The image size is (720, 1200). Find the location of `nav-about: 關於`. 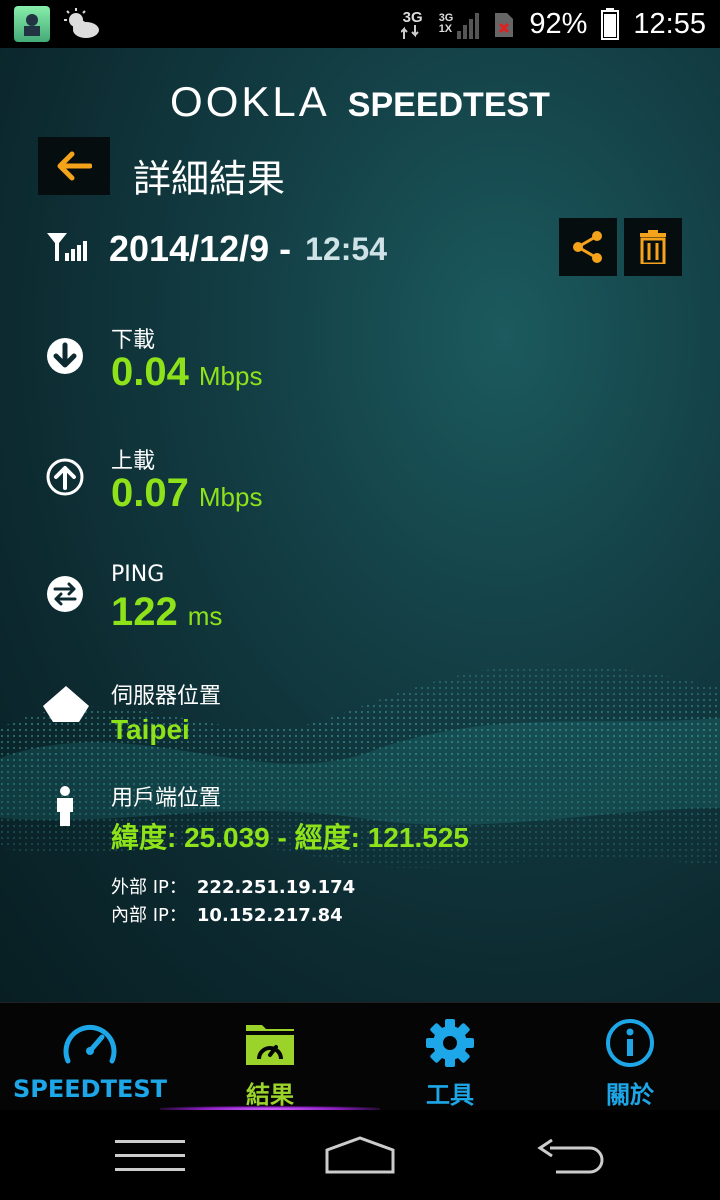

nav-about: 關於 is located at coordinates (630, 1057).